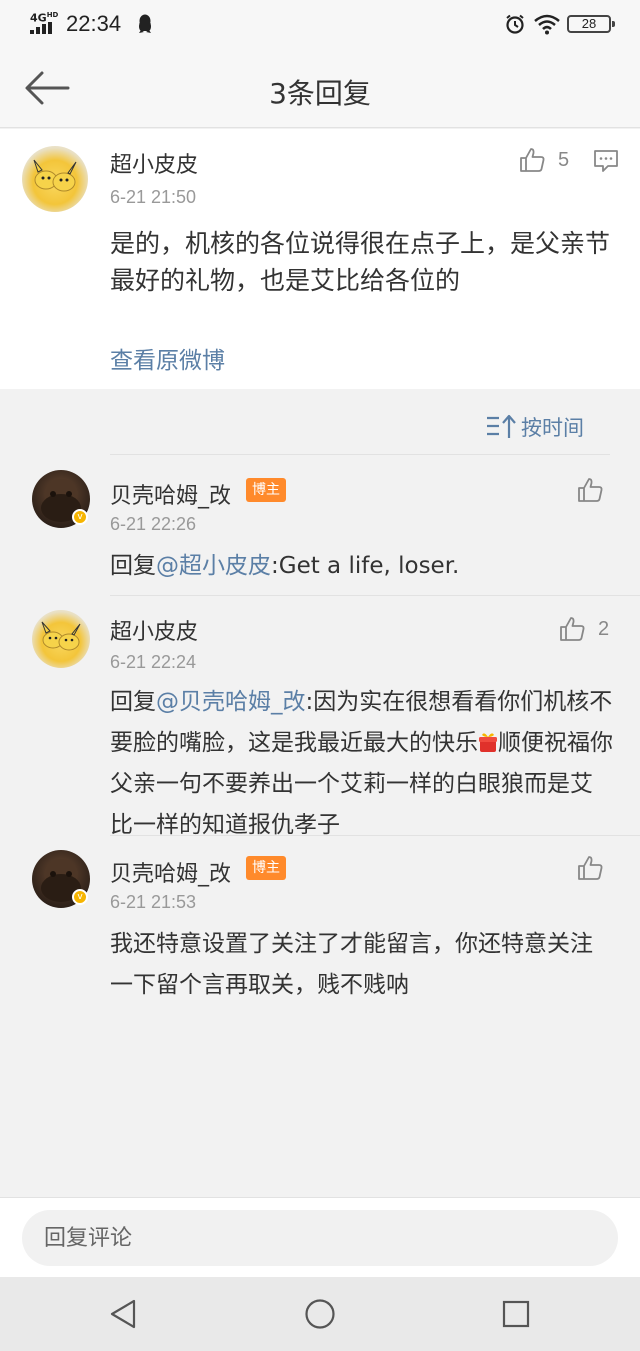  What do you see at coordinates (516, 1314) in the screenshot?
I see `nav-recents-icon` at bounding box center [516, 1314].